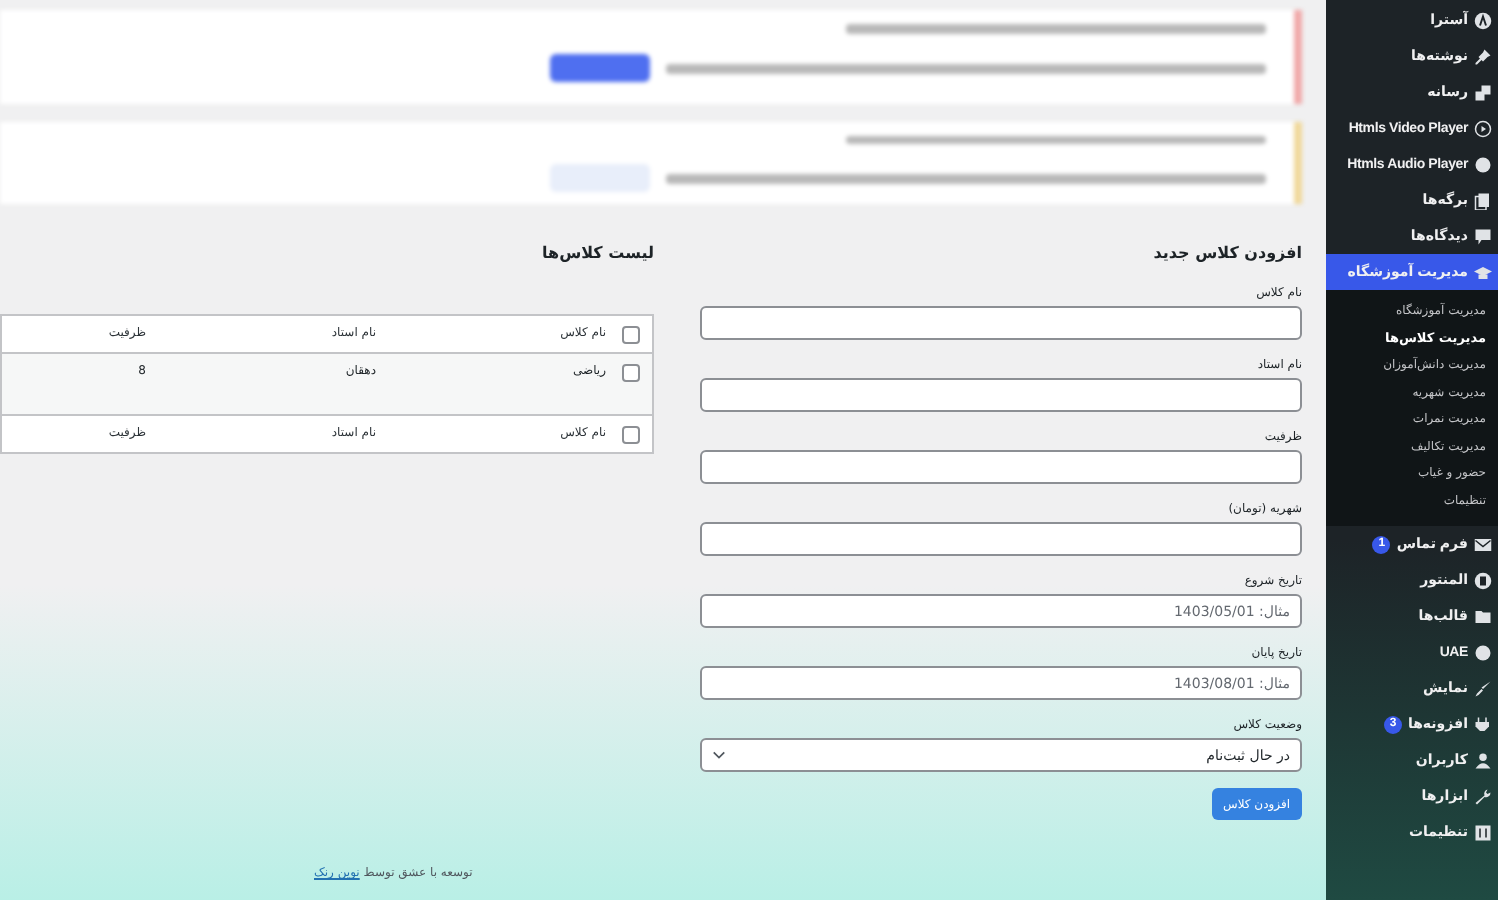 The image size is (1498, 900). What do you see at coordinates (719, 755) in the screenshot?
I see `caret-icon` at bounding box center [719, 755].